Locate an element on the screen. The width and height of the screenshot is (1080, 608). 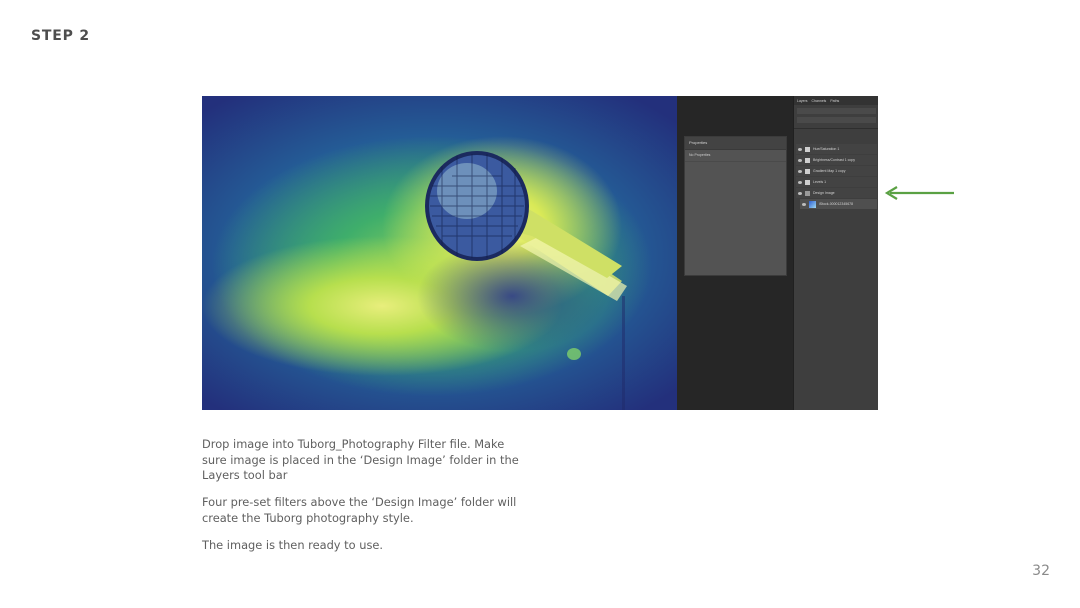
page-number: 32 is located at coordinates (1041, 571).